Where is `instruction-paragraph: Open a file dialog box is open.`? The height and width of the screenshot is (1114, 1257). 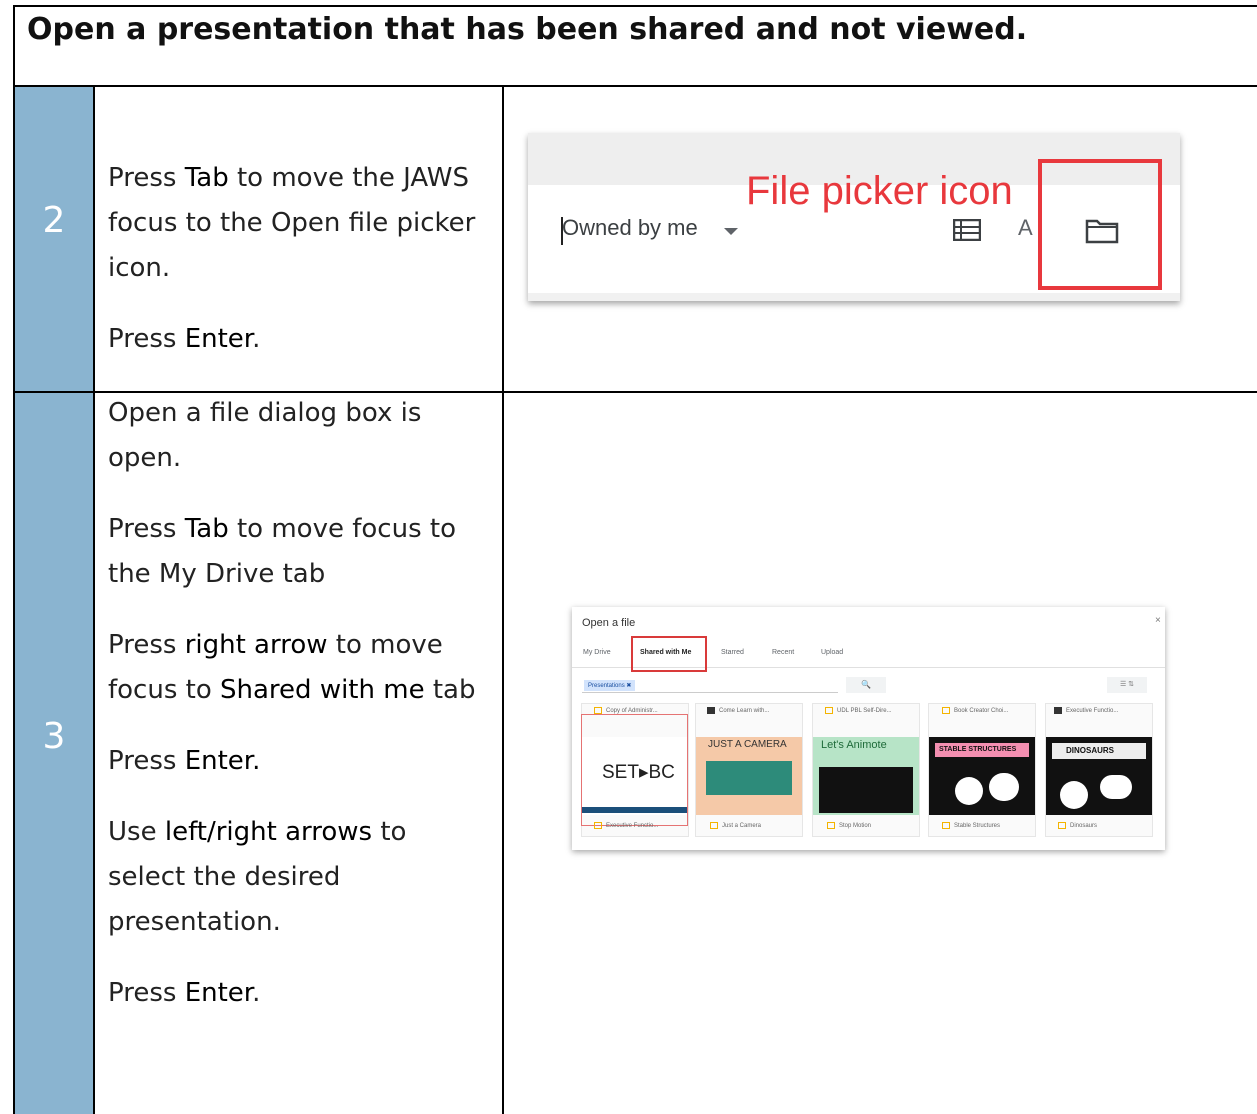 instruction-paragraph: Open a file dialog box is open. is located at coordinates (298, 436).